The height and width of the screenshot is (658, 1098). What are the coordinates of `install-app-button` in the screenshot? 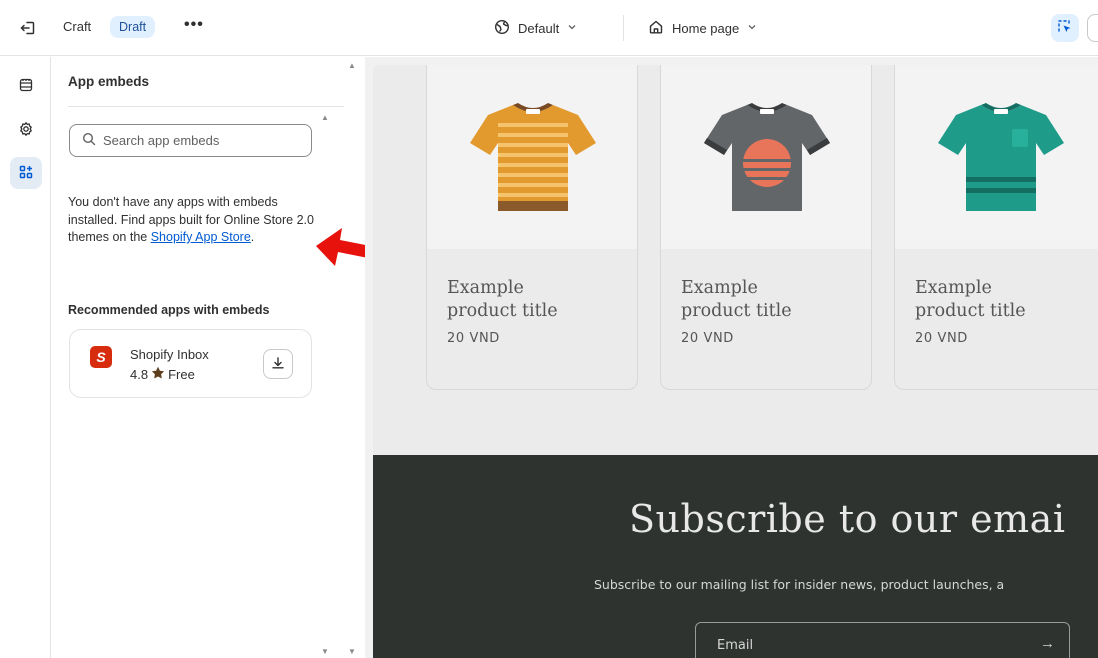 It's located at (278, 364).